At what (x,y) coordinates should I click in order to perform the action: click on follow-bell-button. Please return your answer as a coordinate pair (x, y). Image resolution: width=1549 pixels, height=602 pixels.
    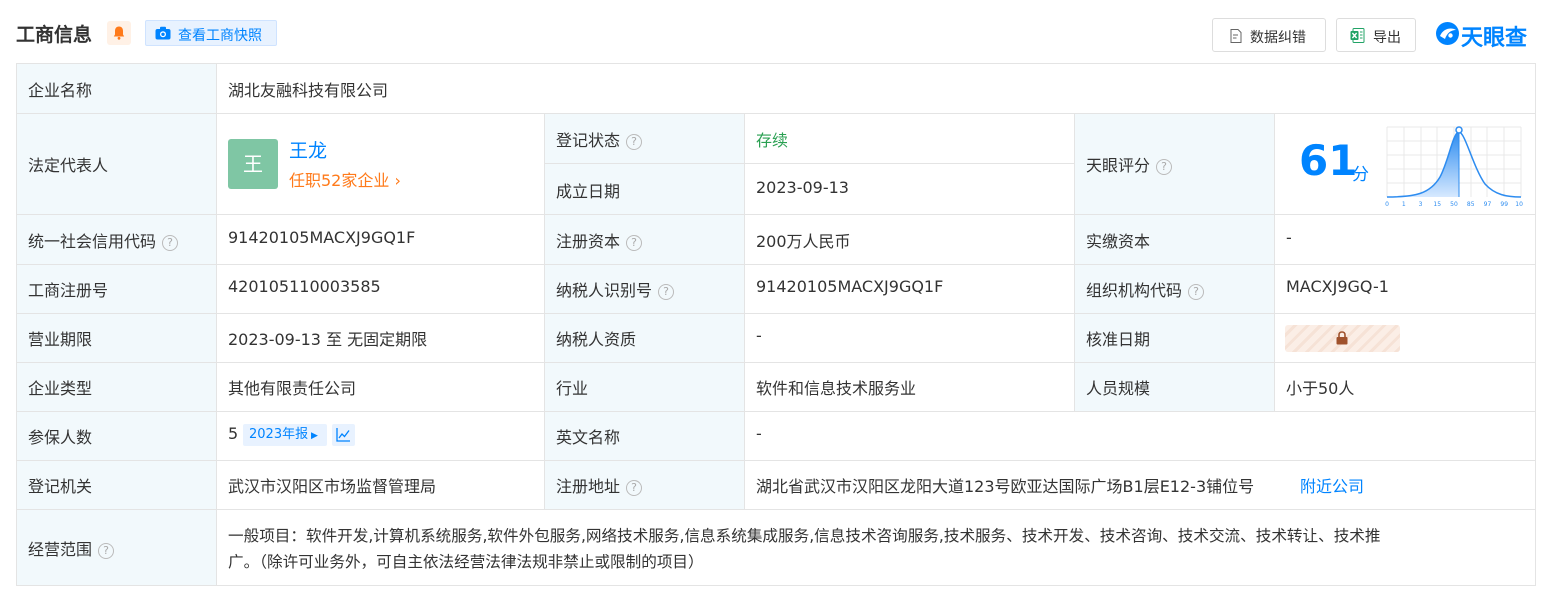
    Looking at the image, I should click on (119, 33).